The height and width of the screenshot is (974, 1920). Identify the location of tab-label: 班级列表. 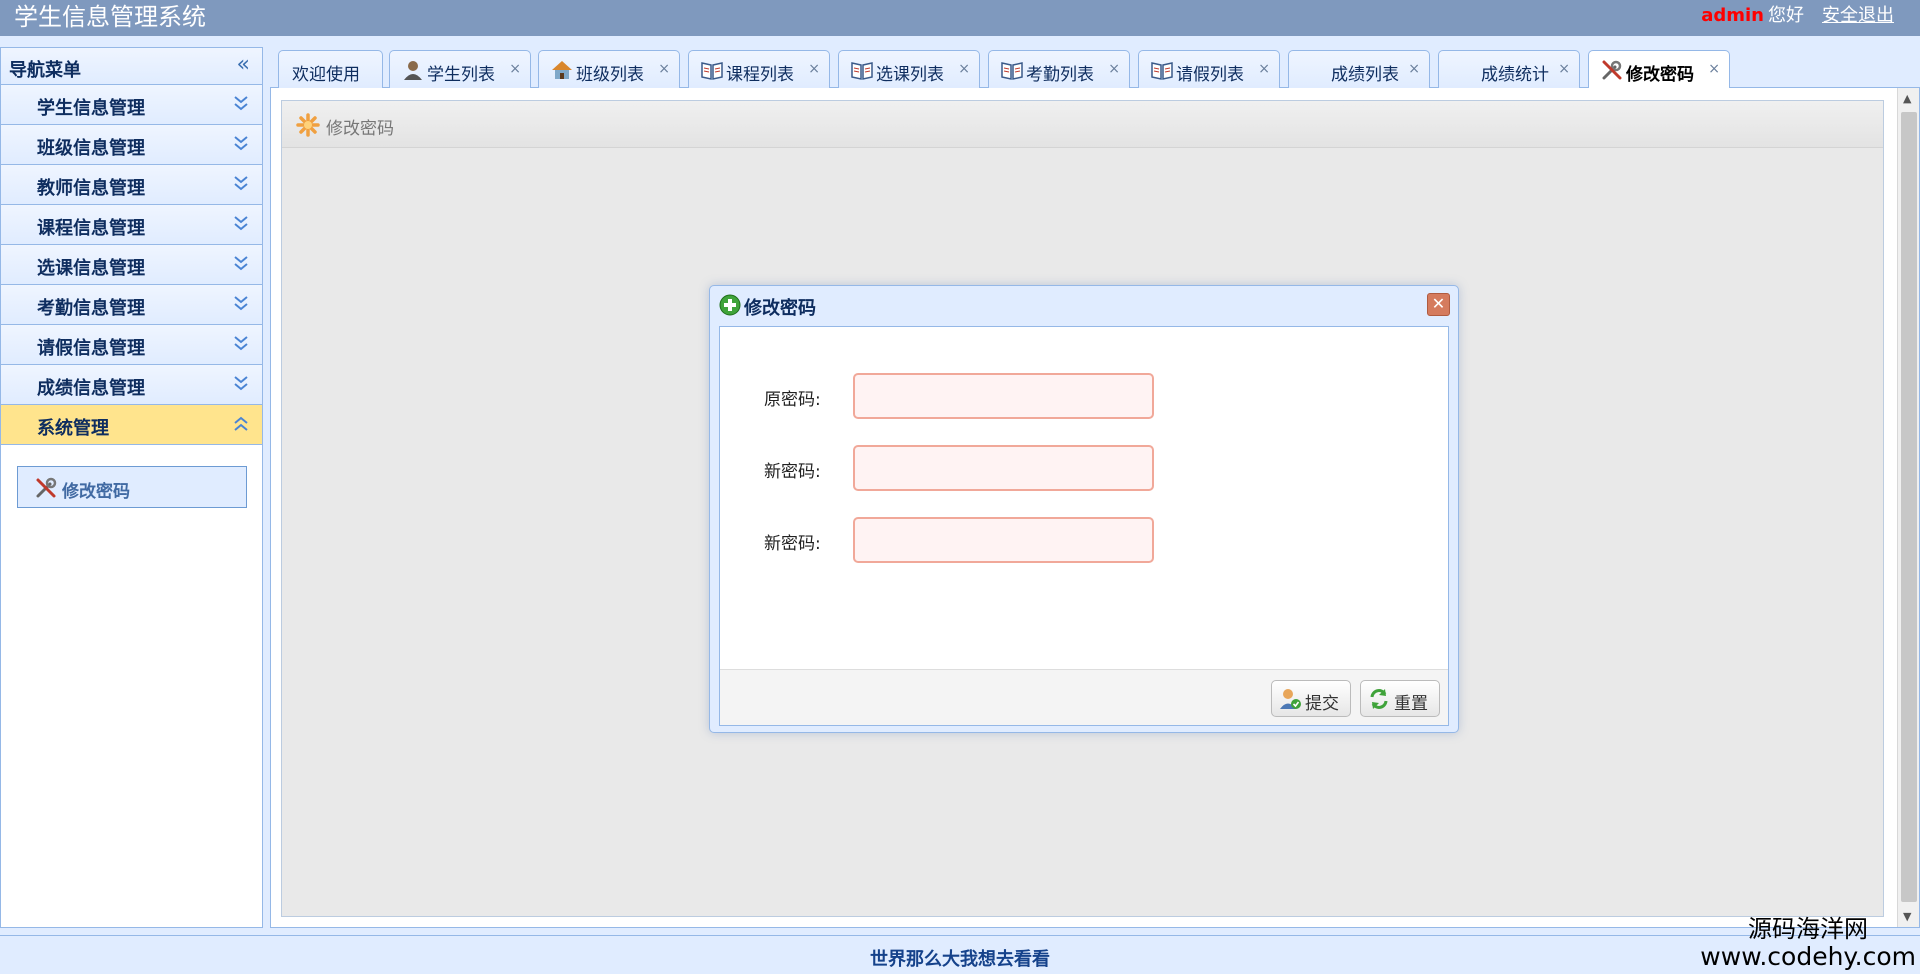
(610, 75).